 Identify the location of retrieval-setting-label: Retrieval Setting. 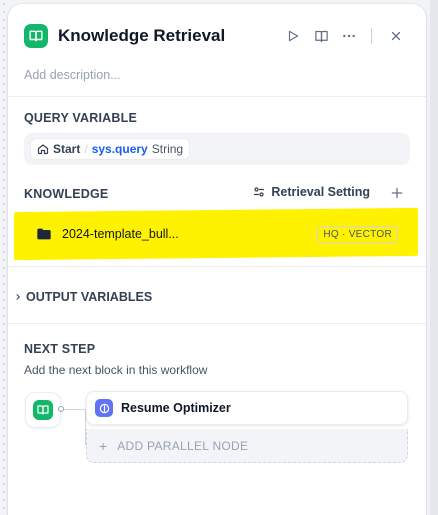
(320, 192).